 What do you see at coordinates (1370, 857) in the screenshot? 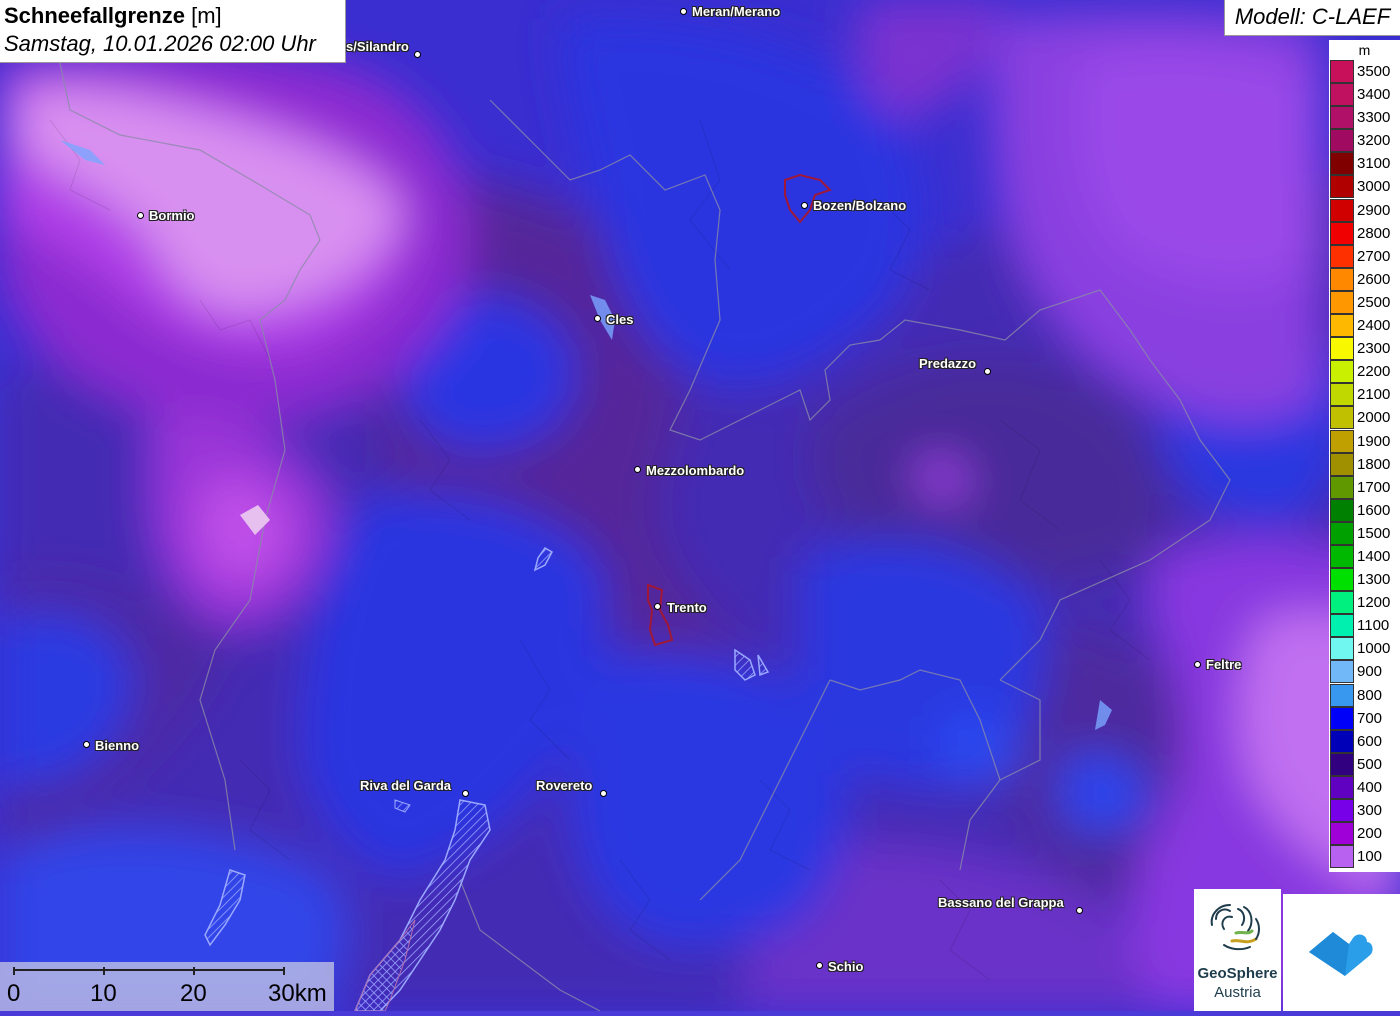
I see `legend-label: 100` at bounding box center [1370, 857].